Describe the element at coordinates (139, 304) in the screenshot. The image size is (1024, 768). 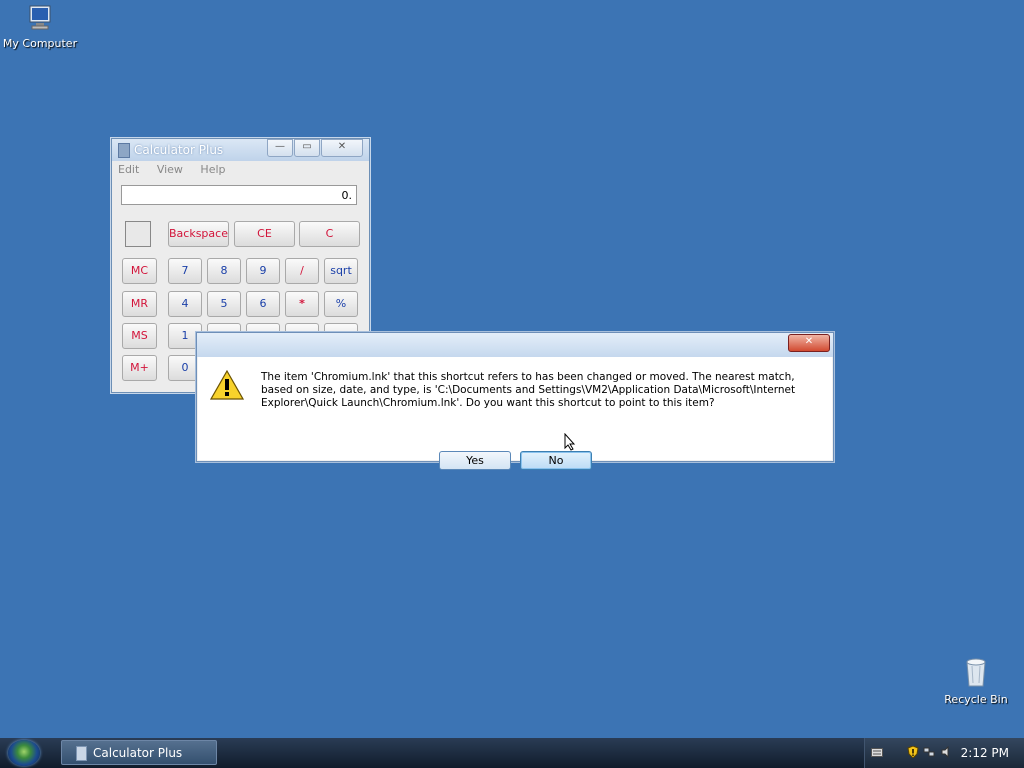
I see `mr-button: MR` at that location.